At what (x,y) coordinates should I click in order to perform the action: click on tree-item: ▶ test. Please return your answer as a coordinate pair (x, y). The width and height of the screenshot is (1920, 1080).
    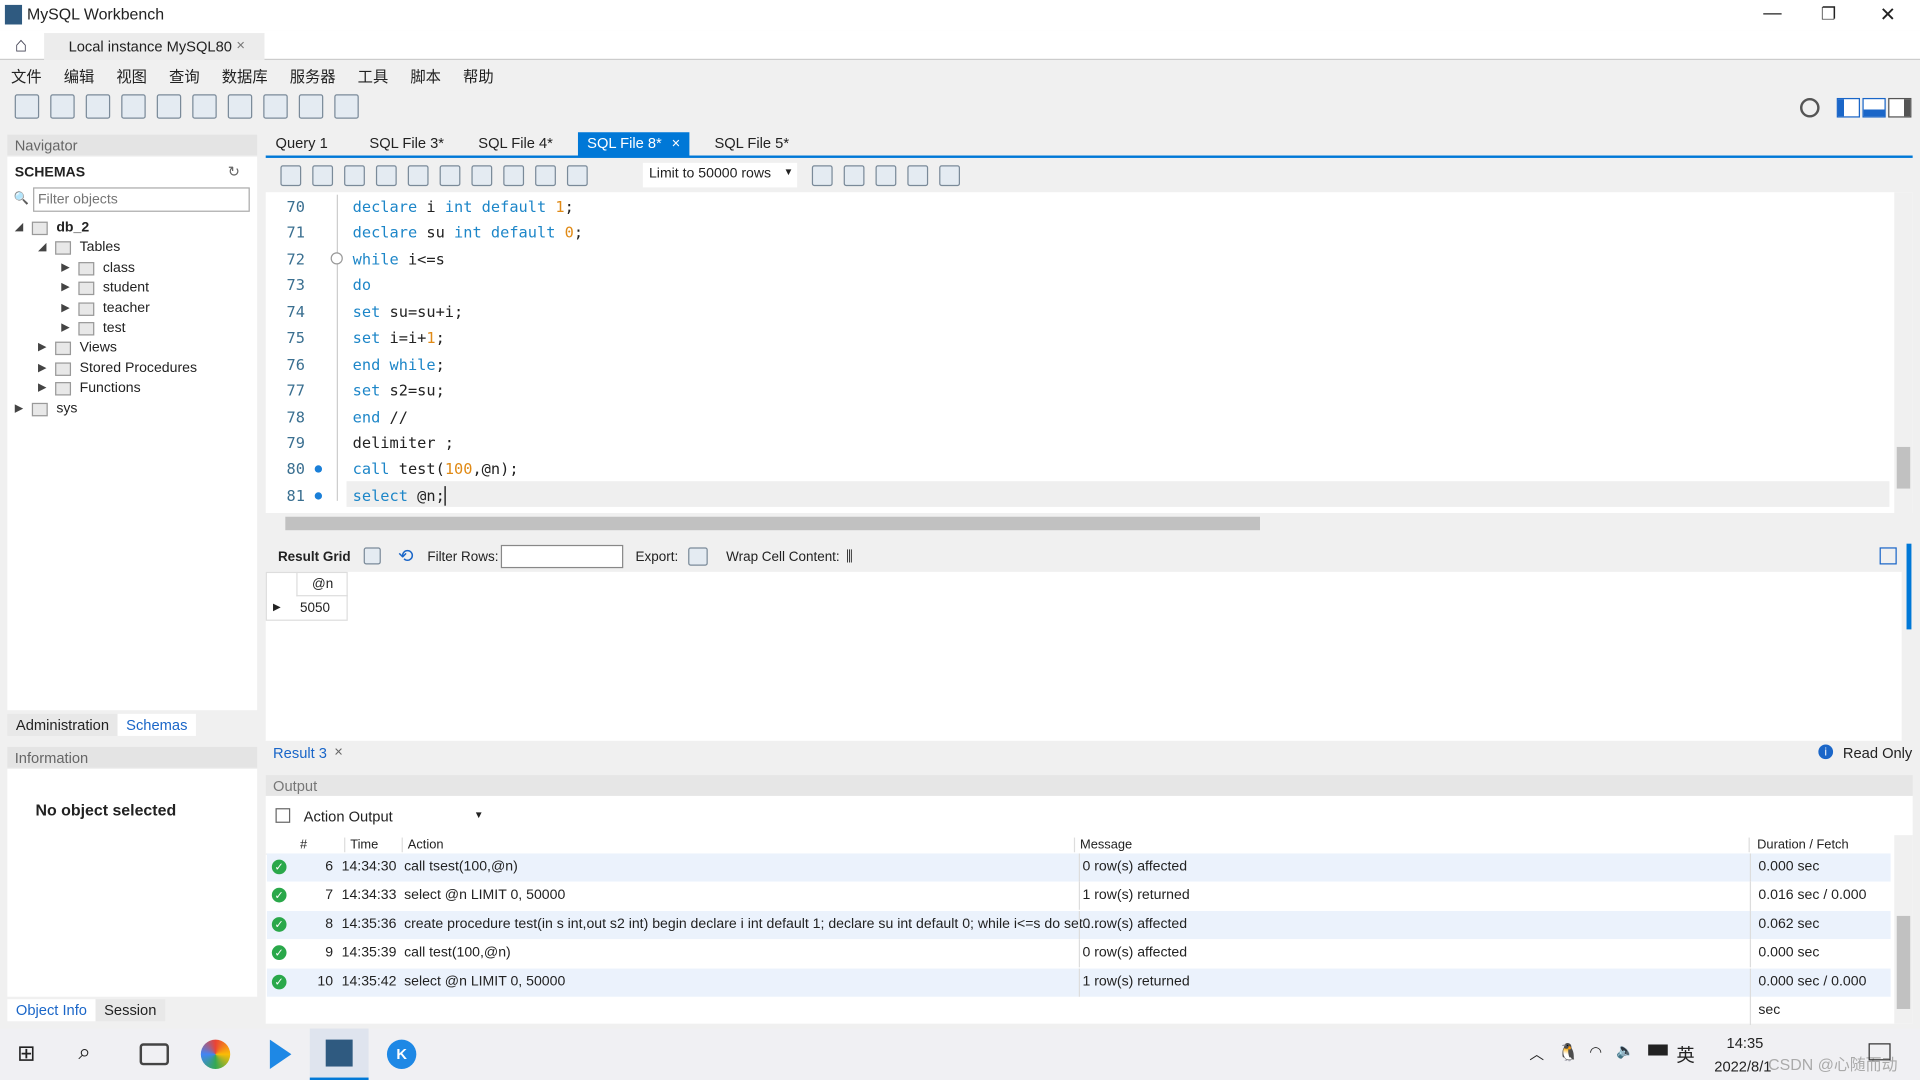
    Looking at the image, I should click on (132, 330).